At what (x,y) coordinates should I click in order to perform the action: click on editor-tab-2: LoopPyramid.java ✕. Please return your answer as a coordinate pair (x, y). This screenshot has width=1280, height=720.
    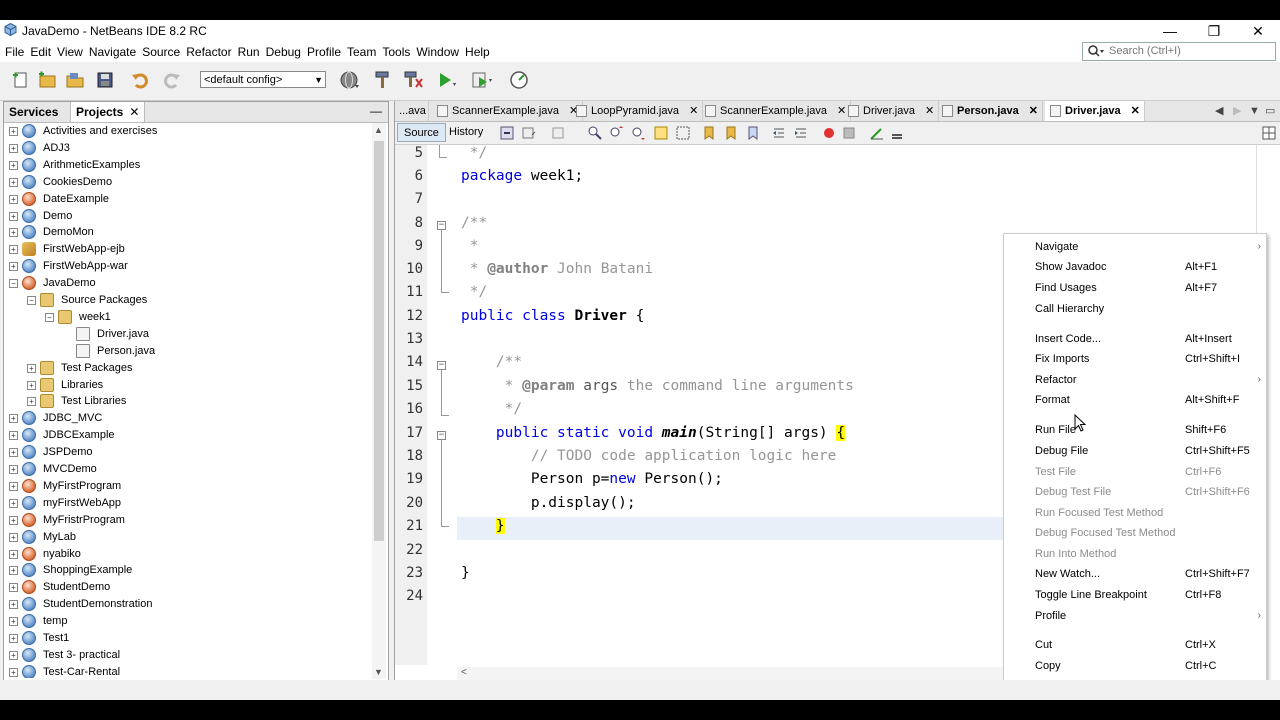
    Looking at the image, I should click on (637, 111).